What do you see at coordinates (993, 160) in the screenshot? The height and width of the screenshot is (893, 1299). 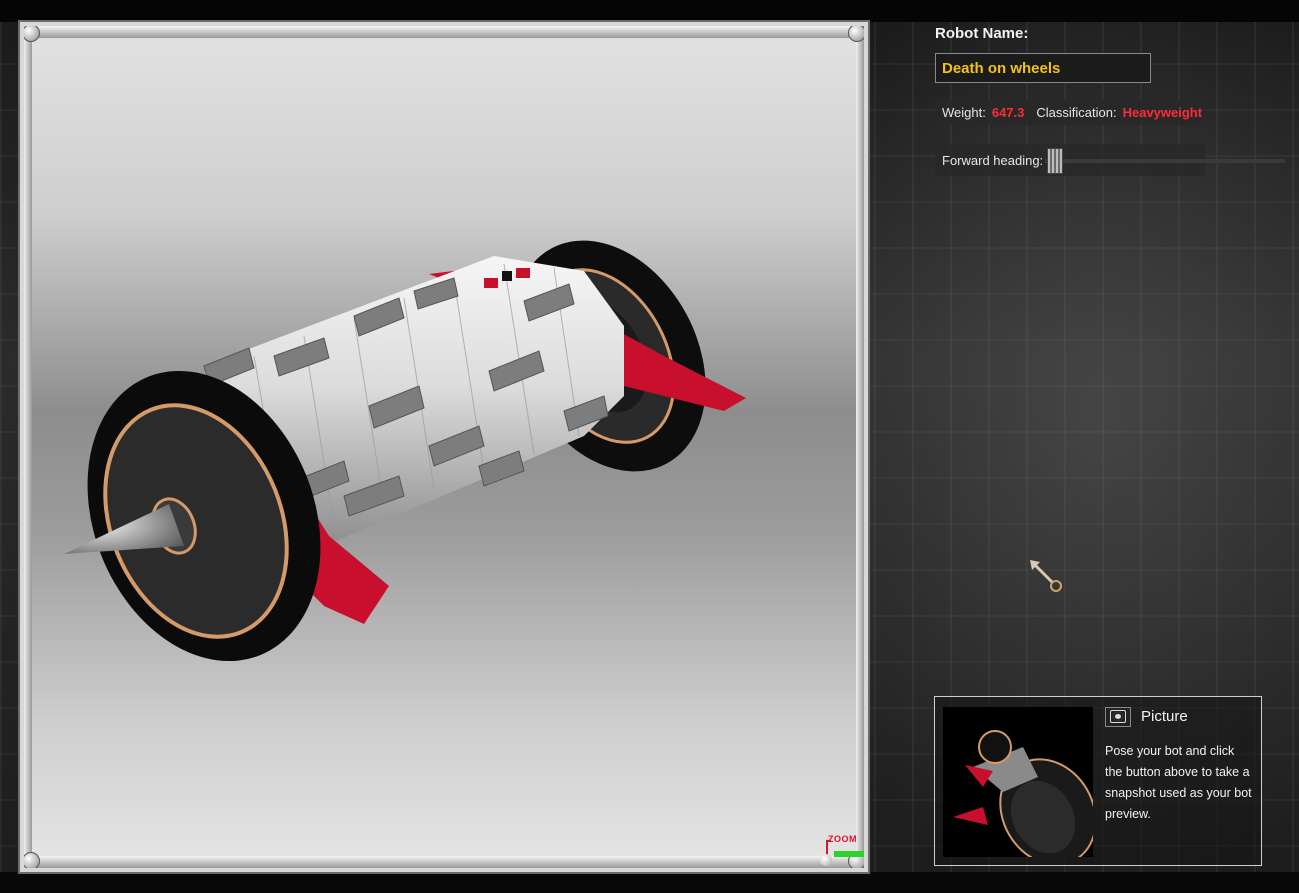 I see `forward-heading-label: Forward heading:` at bounding box center [993, 160].